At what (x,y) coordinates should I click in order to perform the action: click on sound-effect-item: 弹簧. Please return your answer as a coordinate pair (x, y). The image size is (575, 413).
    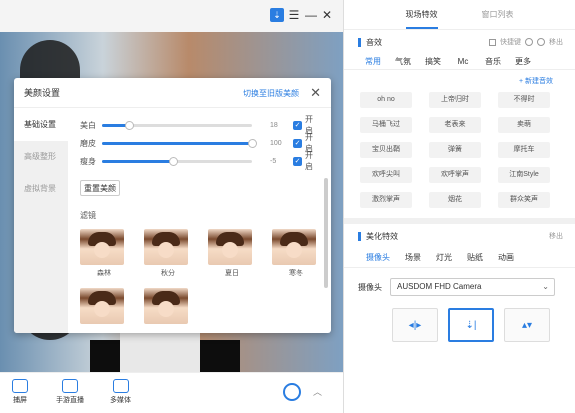
    Looking at the image, I should click on (455, 150).